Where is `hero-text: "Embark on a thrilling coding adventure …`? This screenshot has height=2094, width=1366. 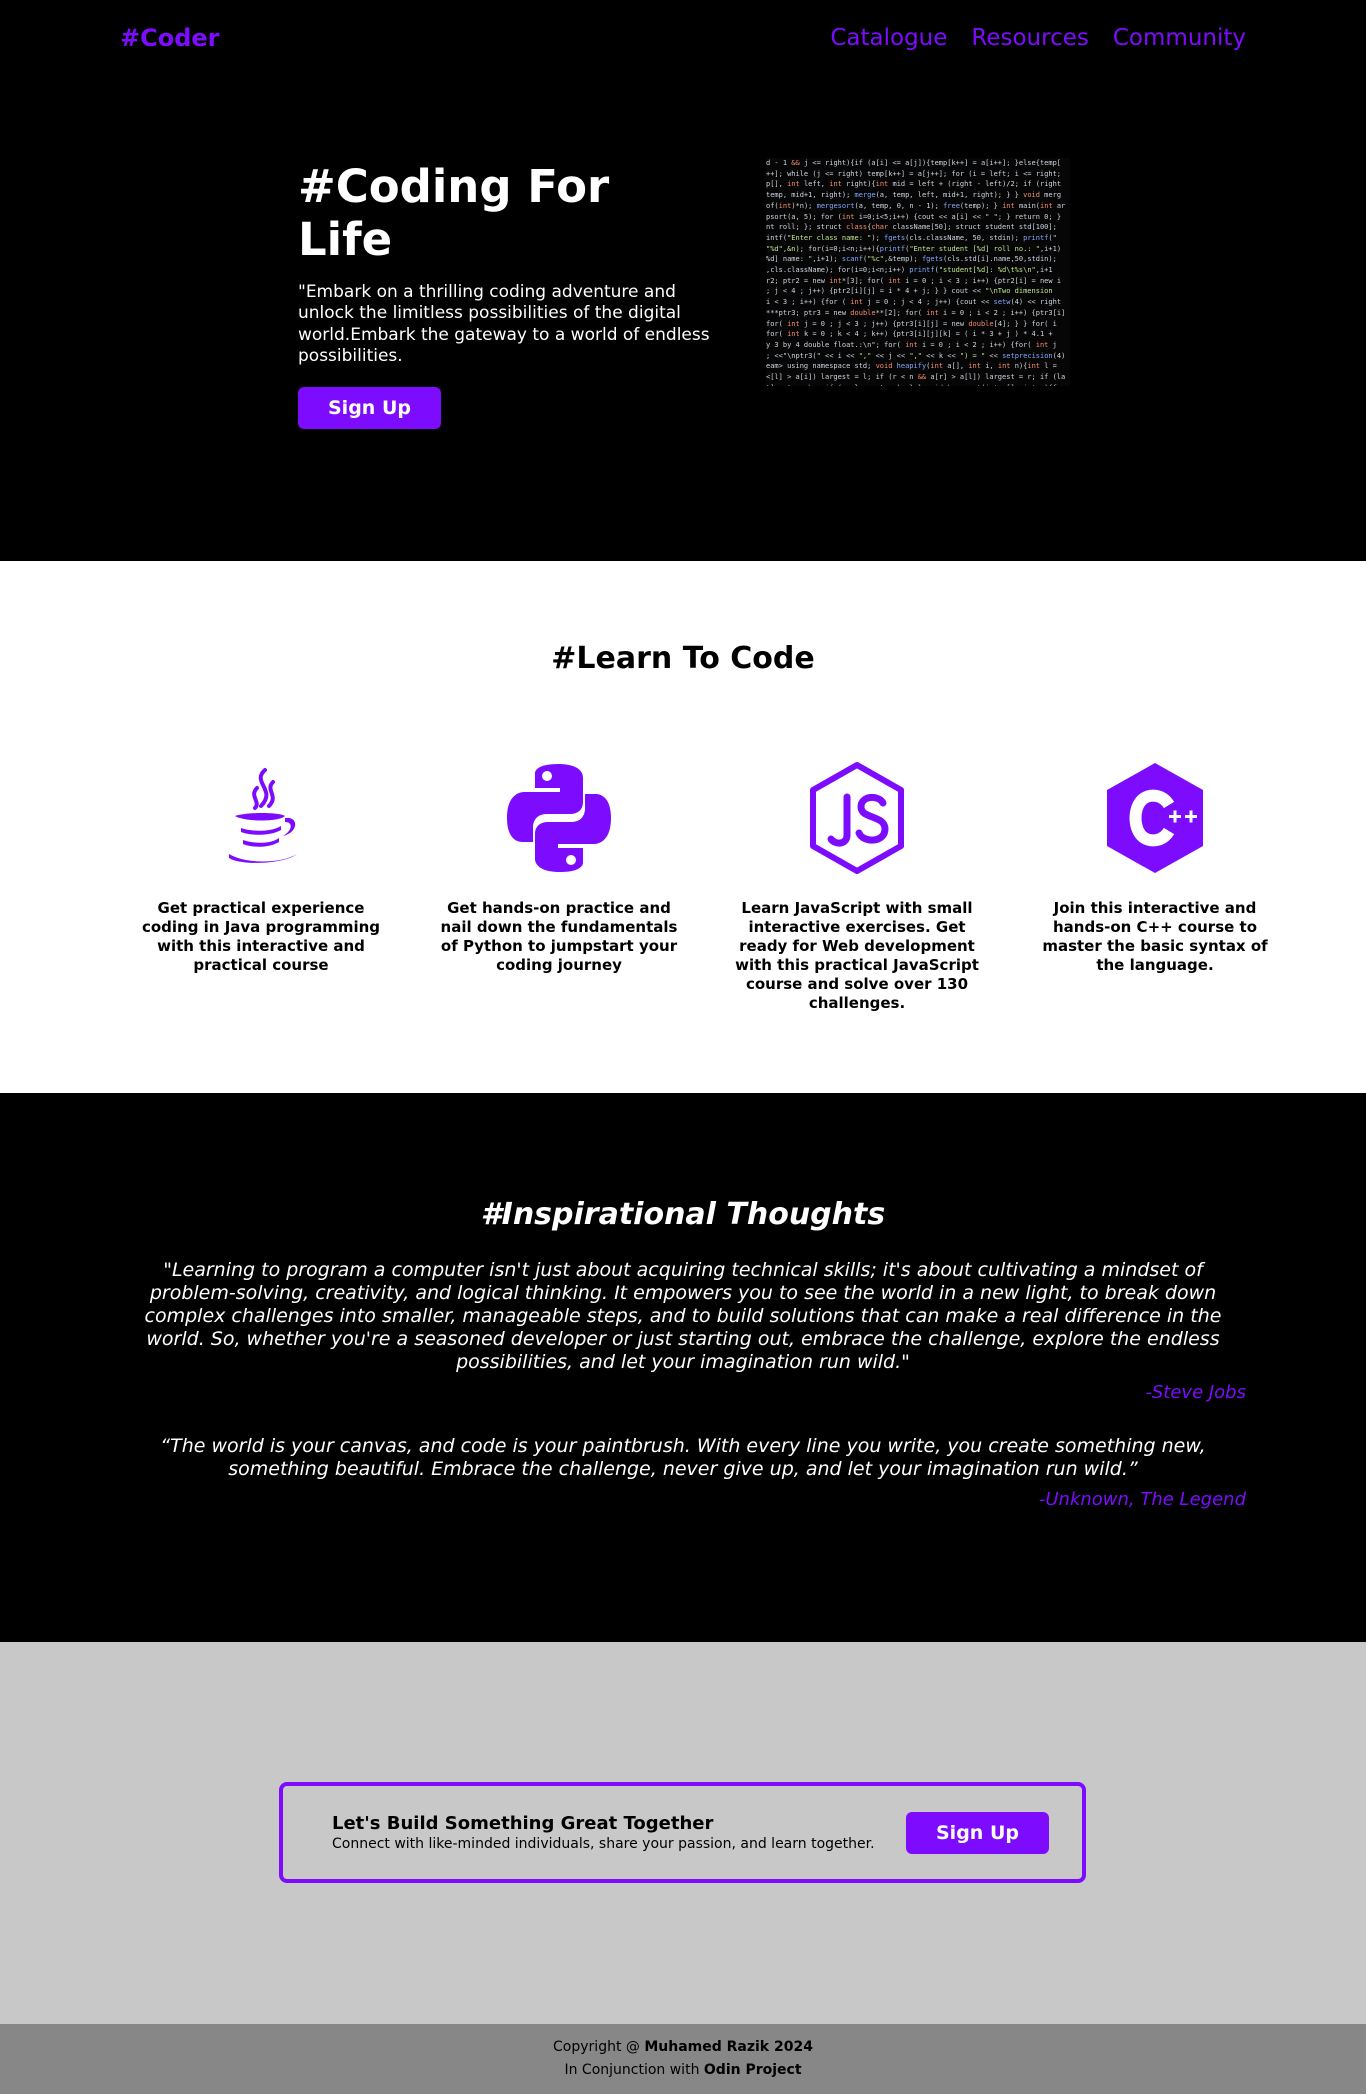 hero-text: "Embark on a thrilling coding adventure … is located at coordinates (504, 324).